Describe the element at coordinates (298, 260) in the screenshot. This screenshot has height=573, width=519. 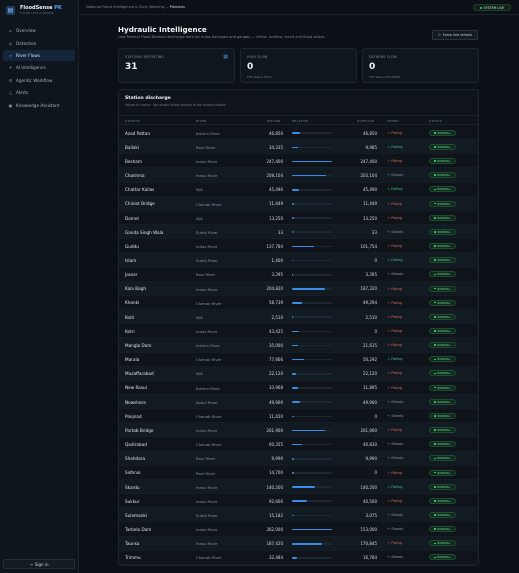
I see `table-row: Islam Sutlej River 1,400 0 ↘ Falling NORMAL` at that location.